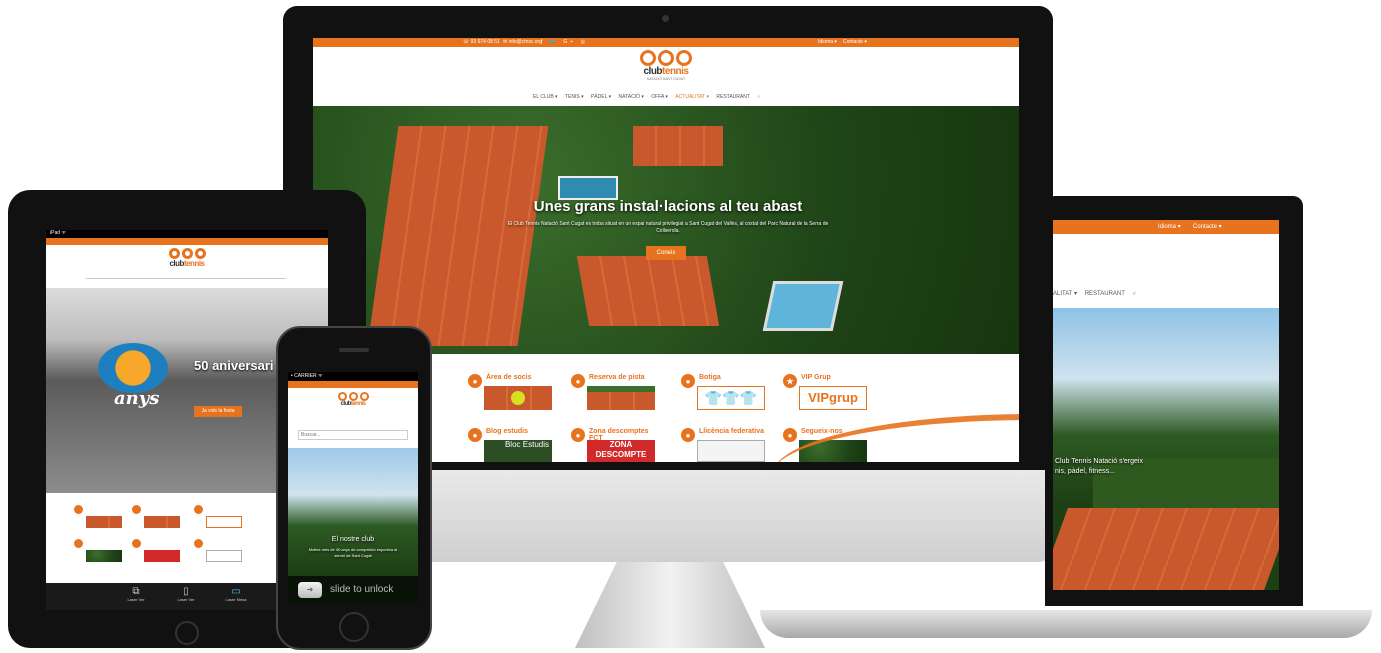  I want to click on dock-item-3: ▭ Laser Mesa, so click(236, 594).